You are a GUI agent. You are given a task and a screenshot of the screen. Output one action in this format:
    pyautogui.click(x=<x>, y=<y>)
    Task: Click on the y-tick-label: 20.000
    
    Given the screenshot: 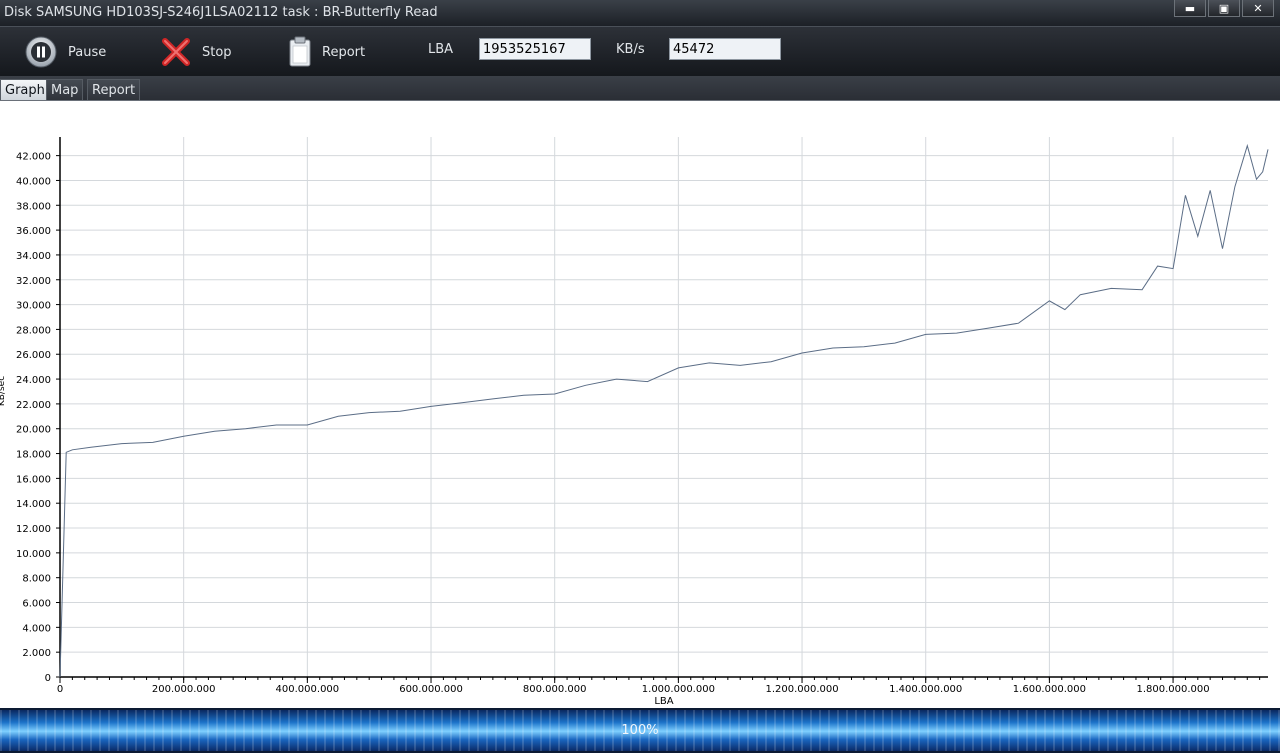 What is the action you would take?
    pyautogui.click(x=33, y=430)
    